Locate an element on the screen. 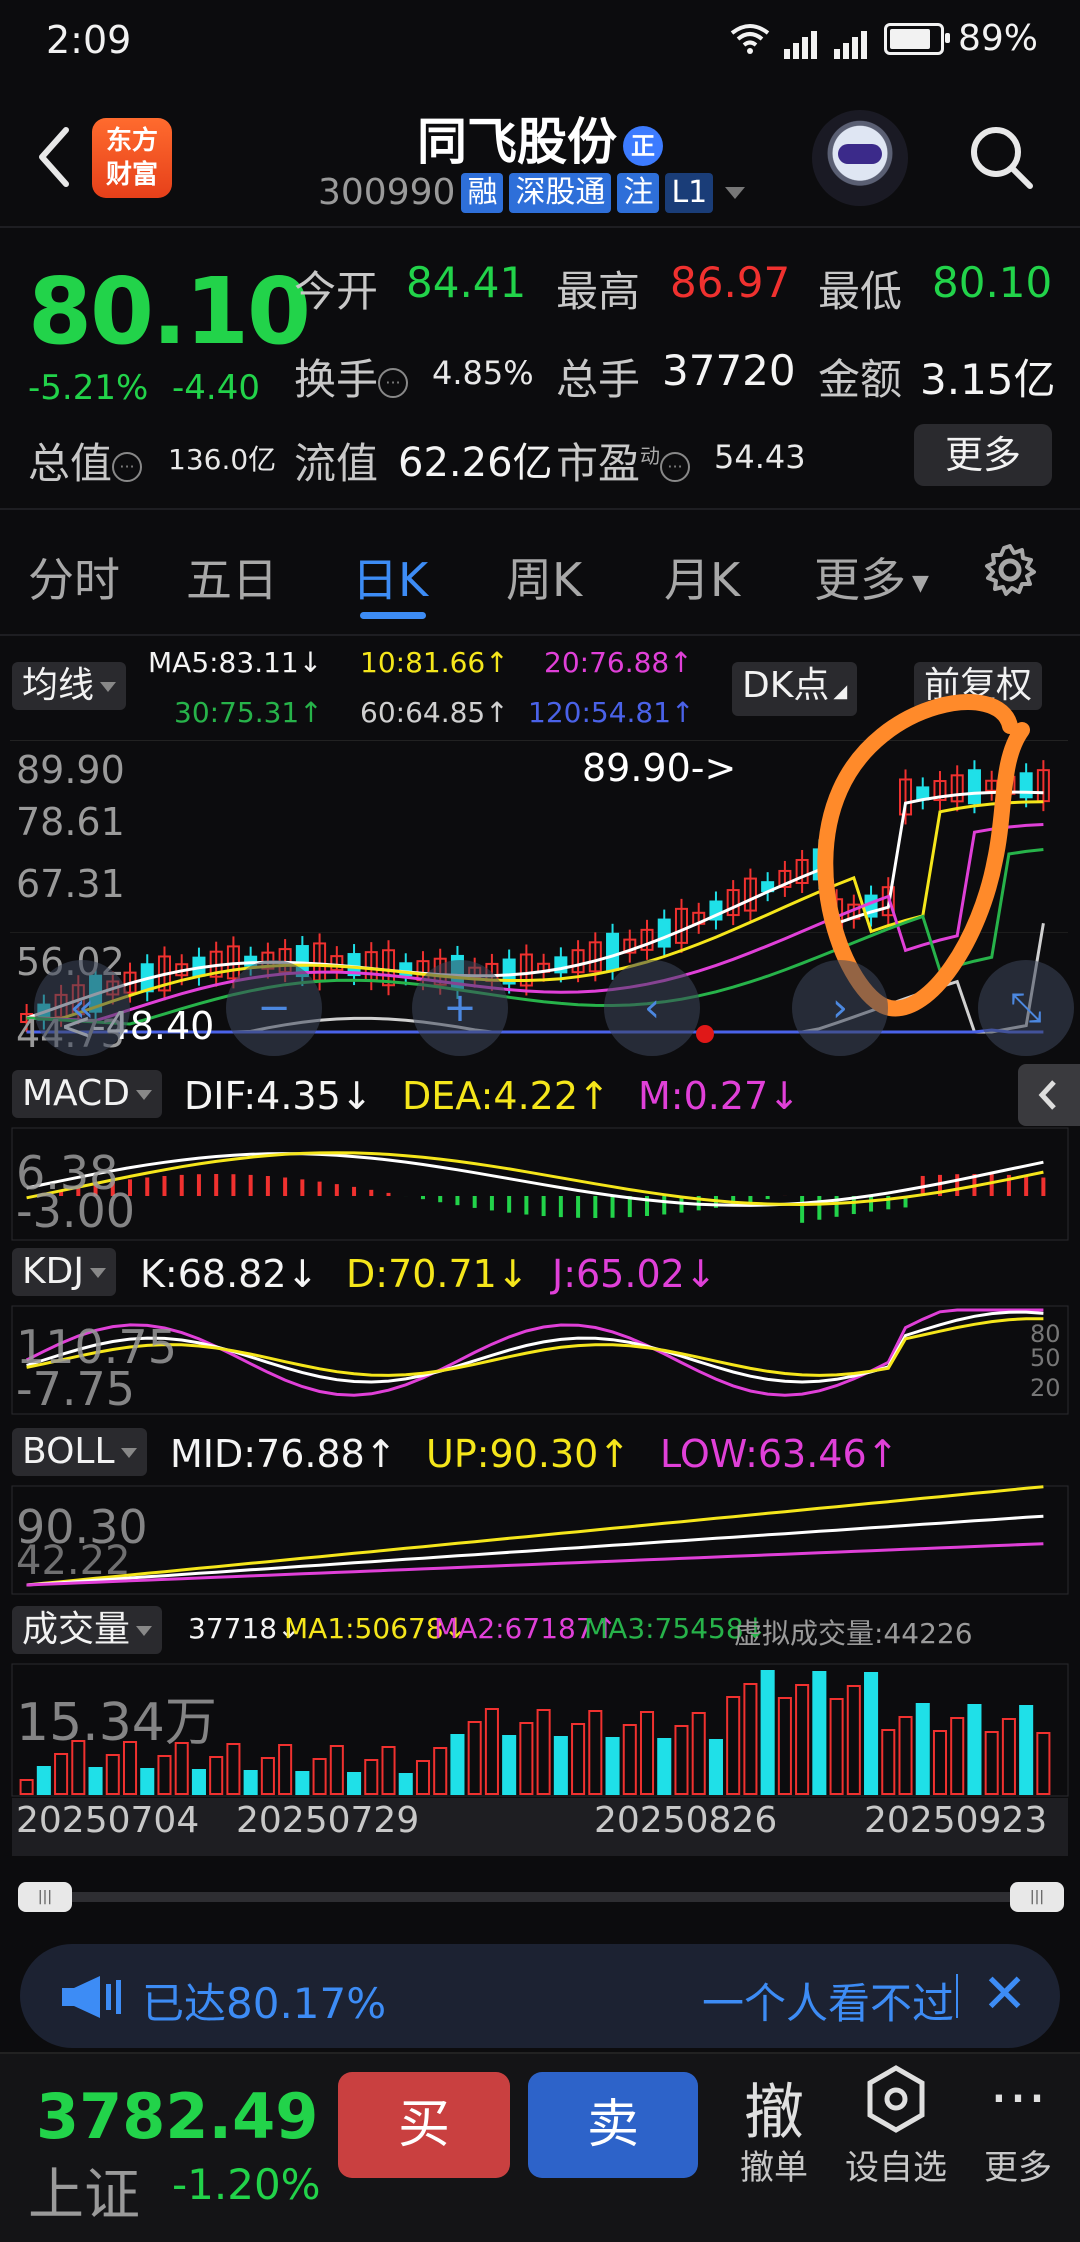 This screenshot has height=2242, width=1080. tab-weekly-k: 周K is located at coordinates (544, 577).